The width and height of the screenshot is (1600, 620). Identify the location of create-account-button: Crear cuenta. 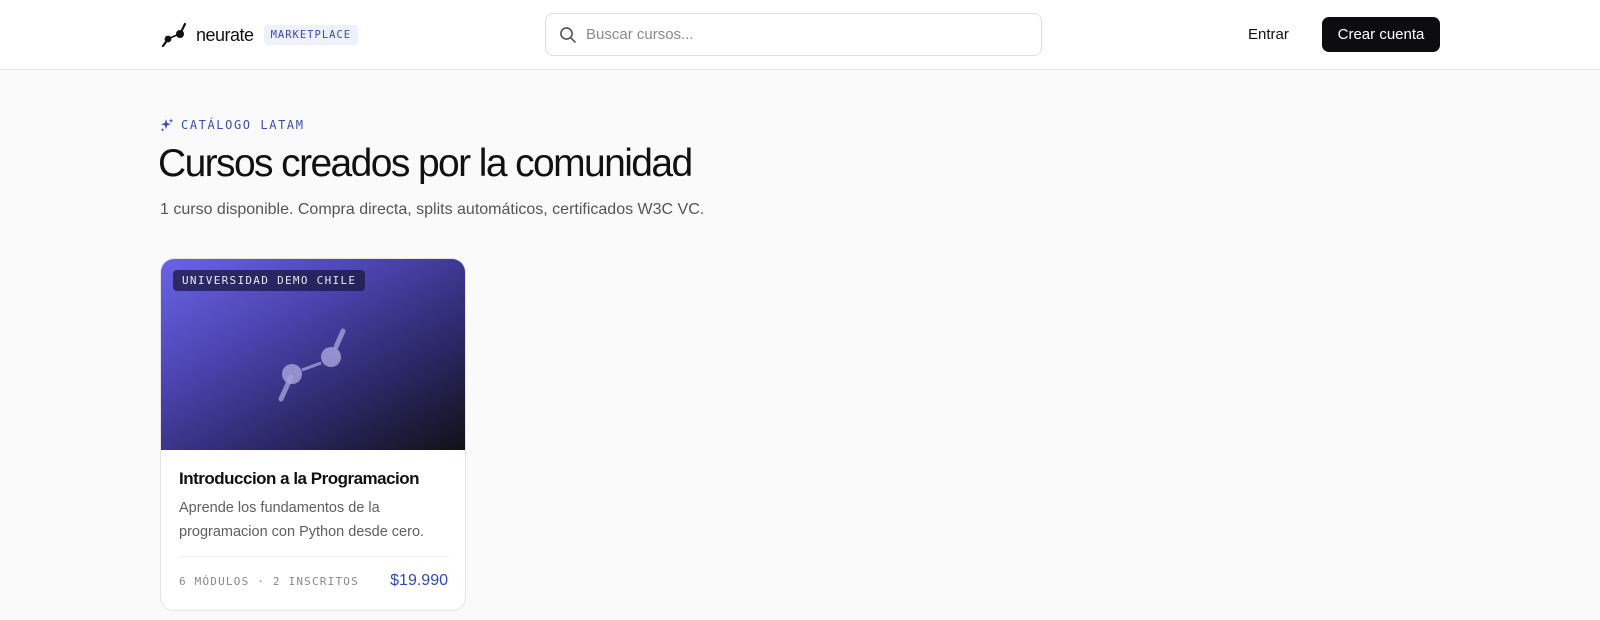
(1381, 34).